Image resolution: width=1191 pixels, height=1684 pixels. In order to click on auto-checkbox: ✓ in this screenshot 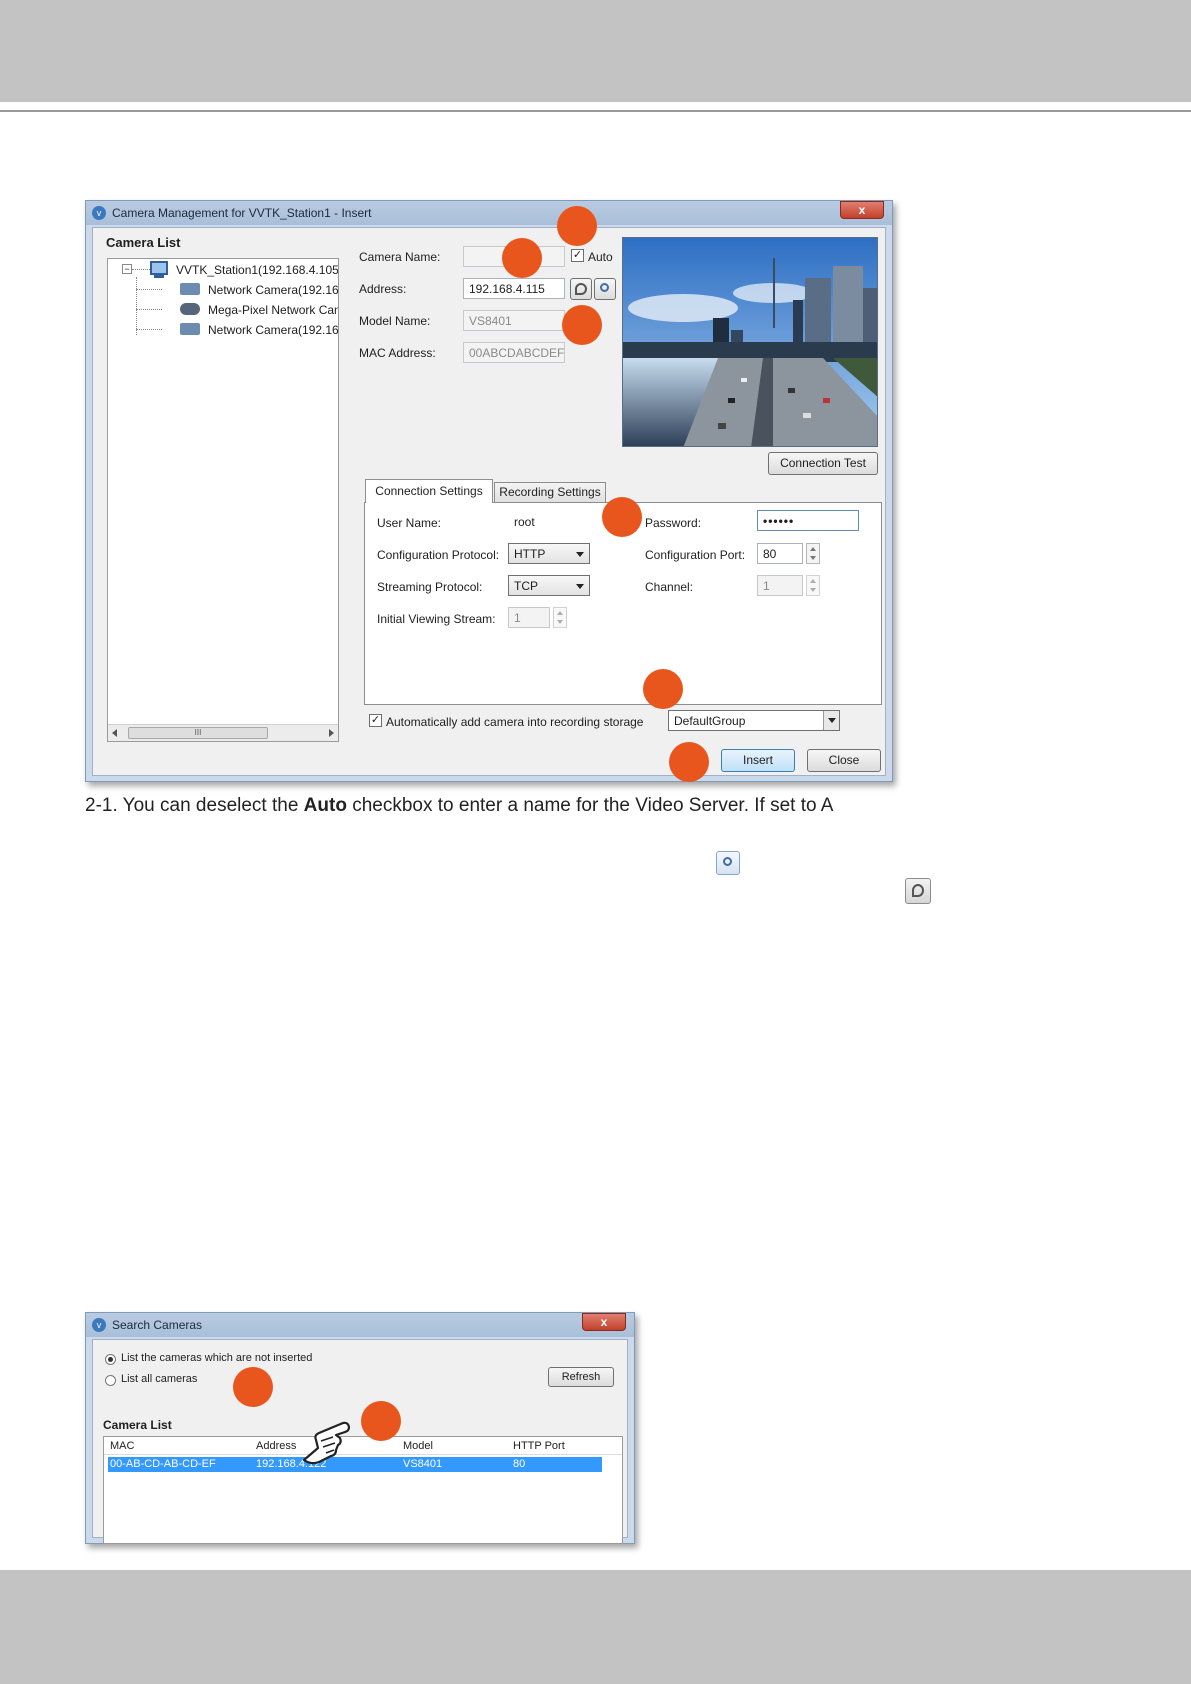, I will do `click(577, 255)`.